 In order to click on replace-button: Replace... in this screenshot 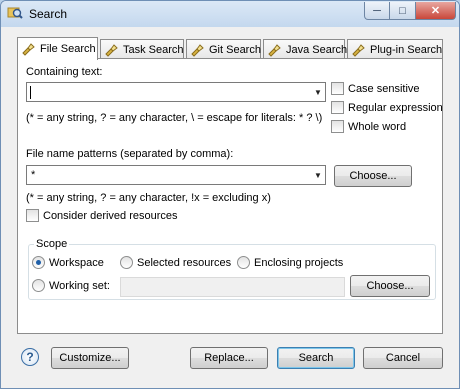, I will do `click(229, 358)`.